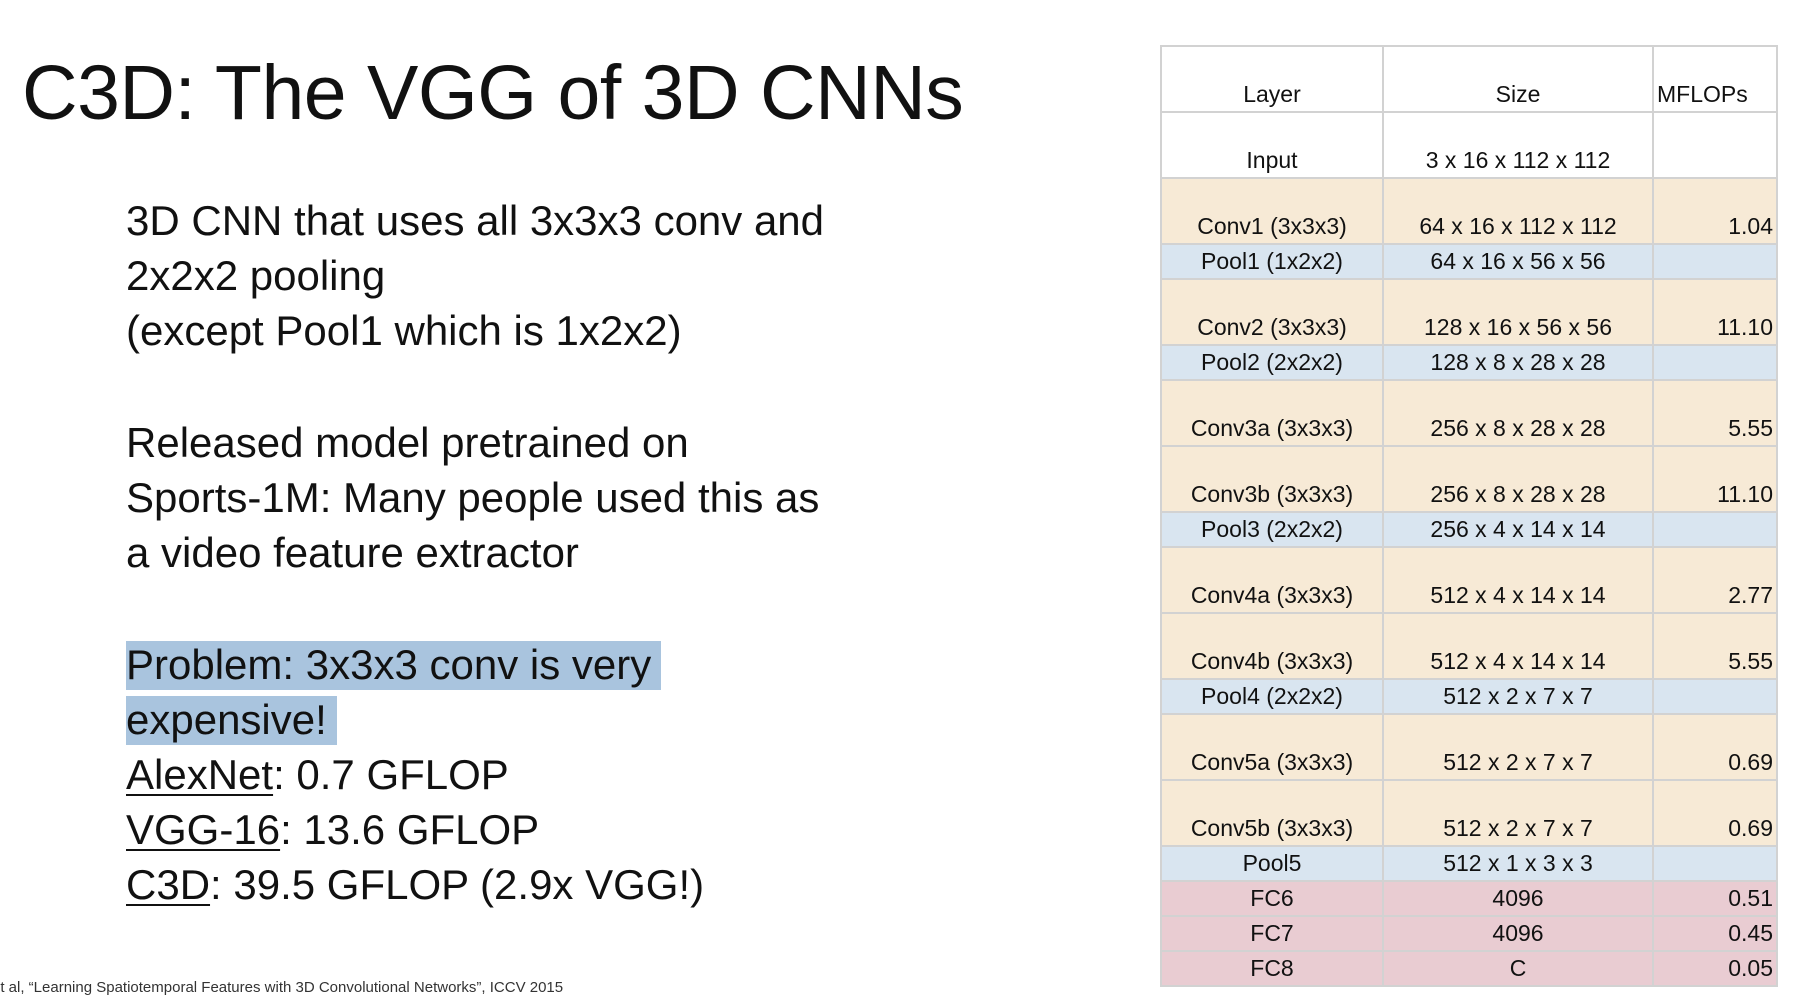  I want to click on table-header-row: Layer Size MFLOPs, so click(1469, 79).